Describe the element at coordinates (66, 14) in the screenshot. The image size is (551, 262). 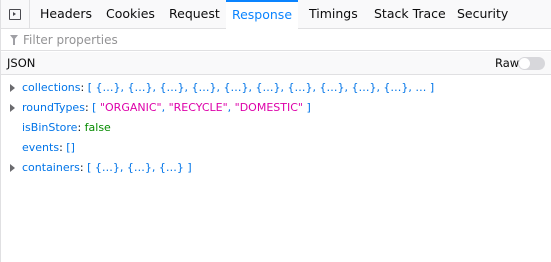
I see `tab-headers: Headers` at that location.